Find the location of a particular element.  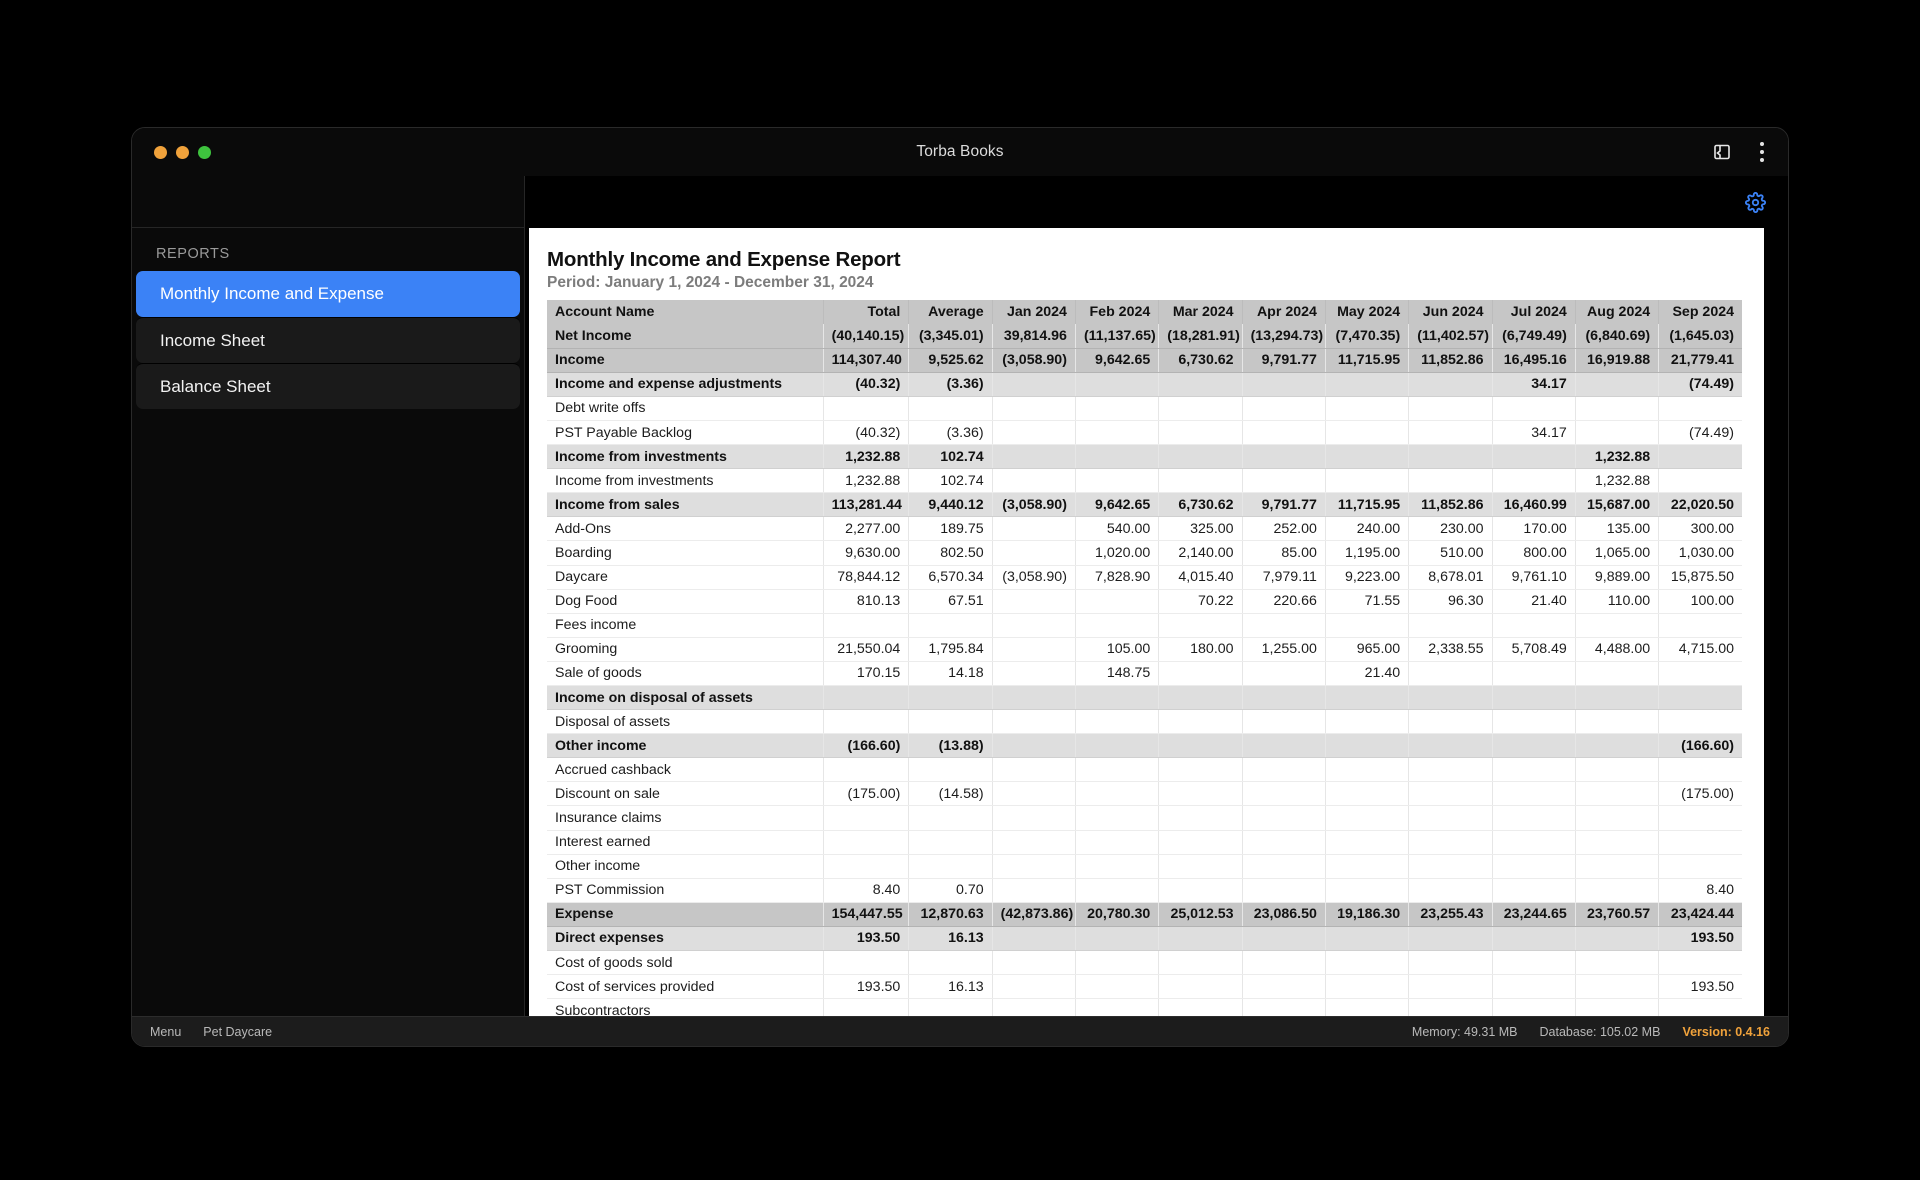

table-row: Subcontractors is located at coordinates (1144, 1007).